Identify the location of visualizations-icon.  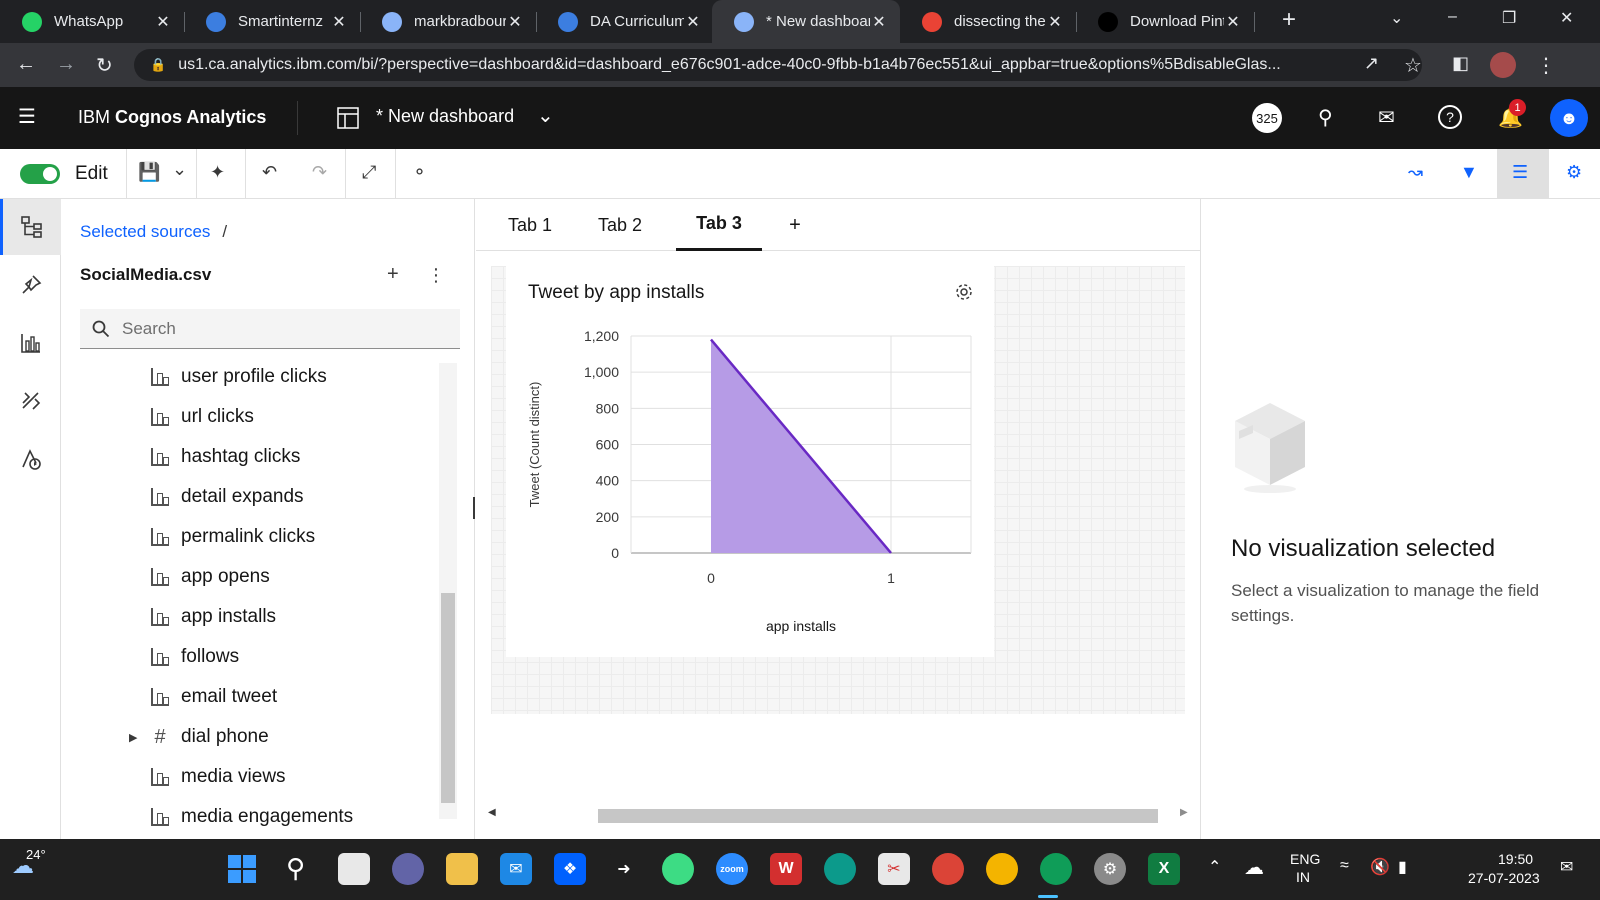
(30, 343).